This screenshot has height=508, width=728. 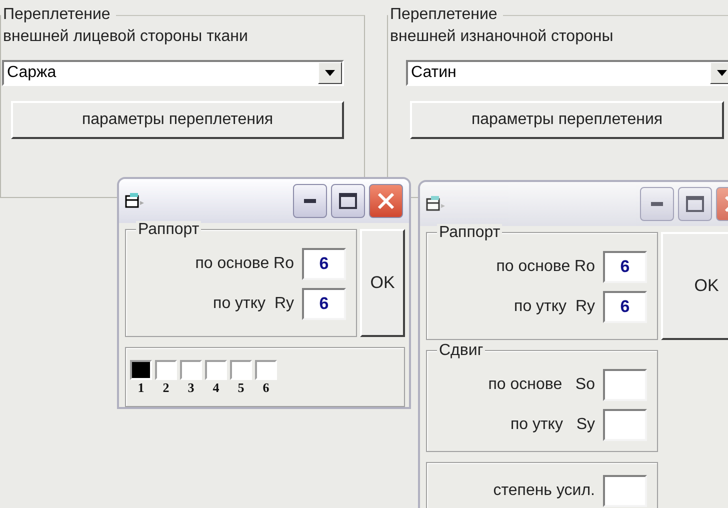 I want to click on cell-number: 1, so click(x=141, y=388).